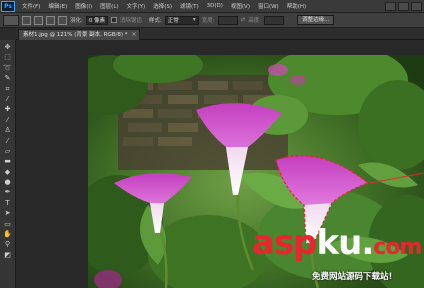 Image resolution: width=424 pixels, height=288 pixels. What do you see at coordinates (130, 21) in the screenshot?
I see `antialias-label: 消除锯齿` at bounding box center [130, 21].